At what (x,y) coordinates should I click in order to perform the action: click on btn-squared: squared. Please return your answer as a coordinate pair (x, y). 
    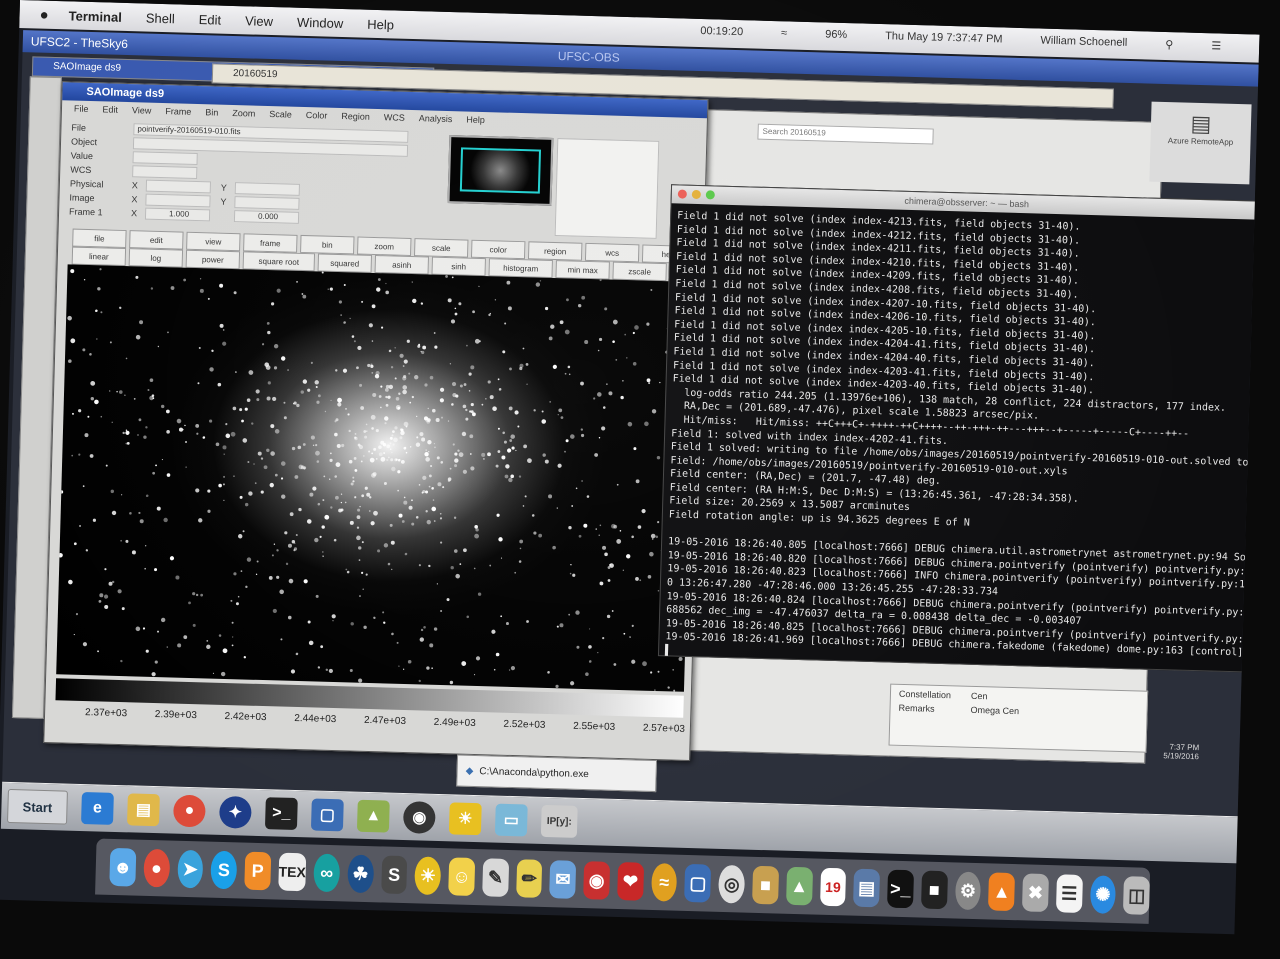
    Looking at the image, I should click on (345, 263).